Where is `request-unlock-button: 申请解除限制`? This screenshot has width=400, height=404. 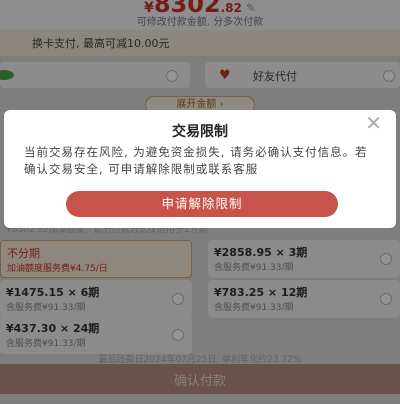
request-unlock-button: 申请解除限制 is located at coordinates (202, 204).